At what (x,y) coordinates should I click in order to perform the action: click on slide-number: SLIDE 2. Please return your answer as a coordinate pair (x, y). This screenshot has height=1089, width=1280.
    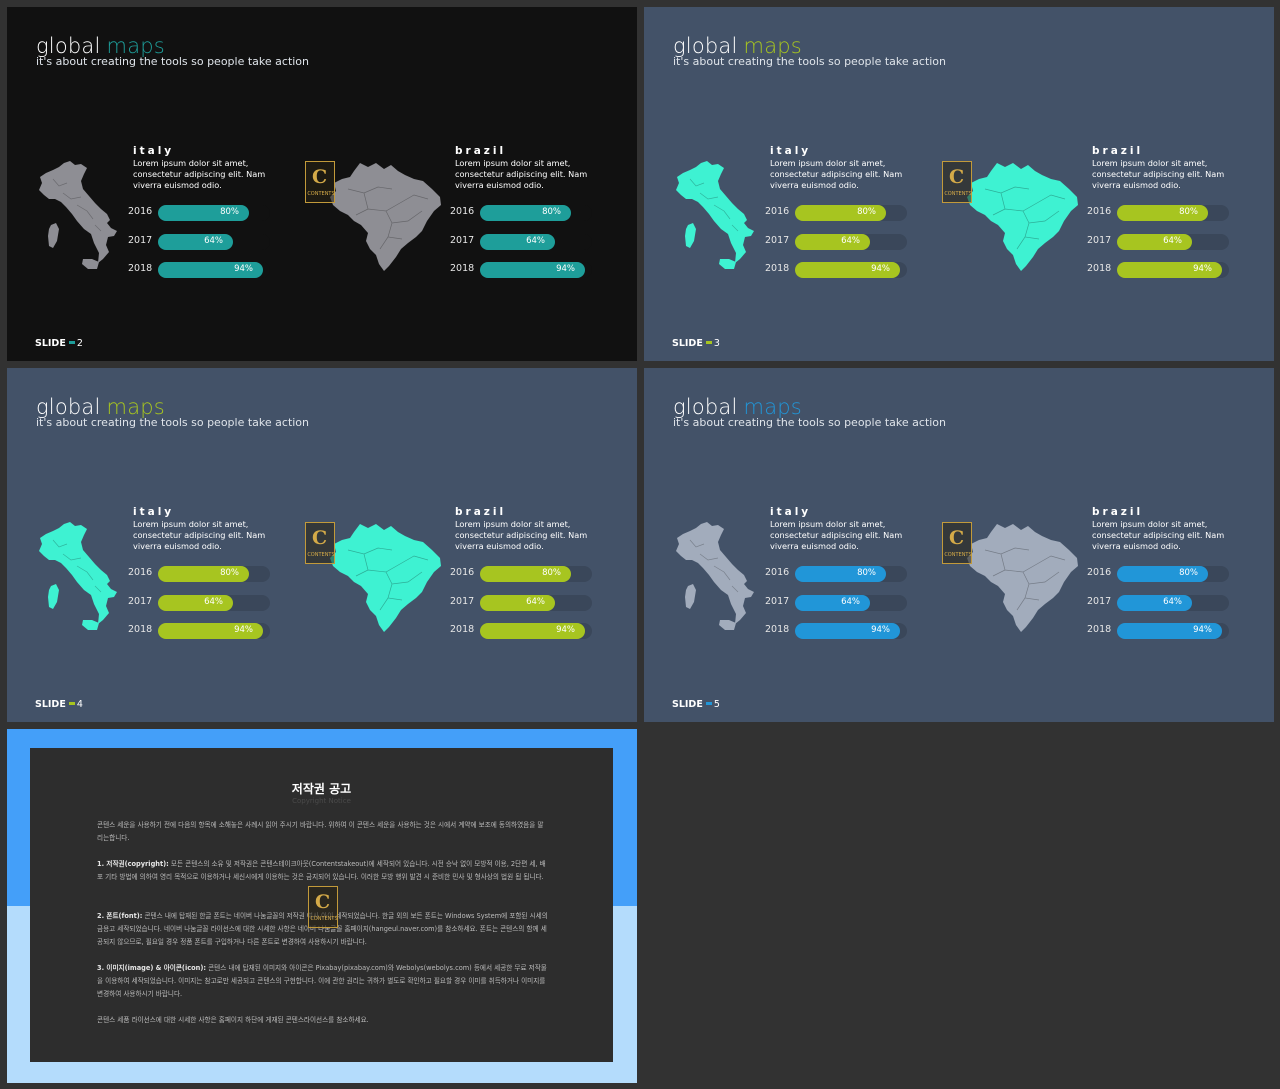
    Looking at the image, I should click on (59, 343).